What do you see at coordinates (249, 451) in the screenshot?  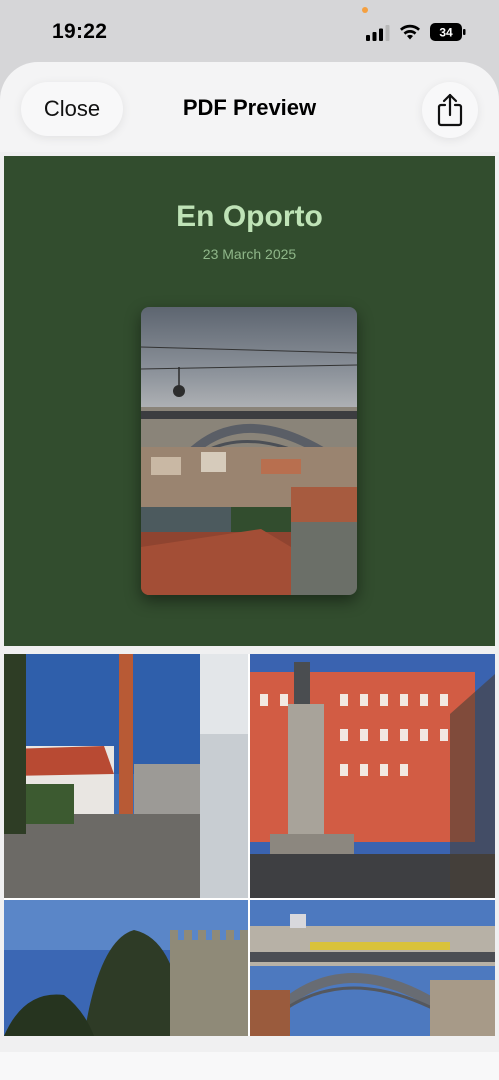 I see `cover-photo` at bounding box center [249, 451].